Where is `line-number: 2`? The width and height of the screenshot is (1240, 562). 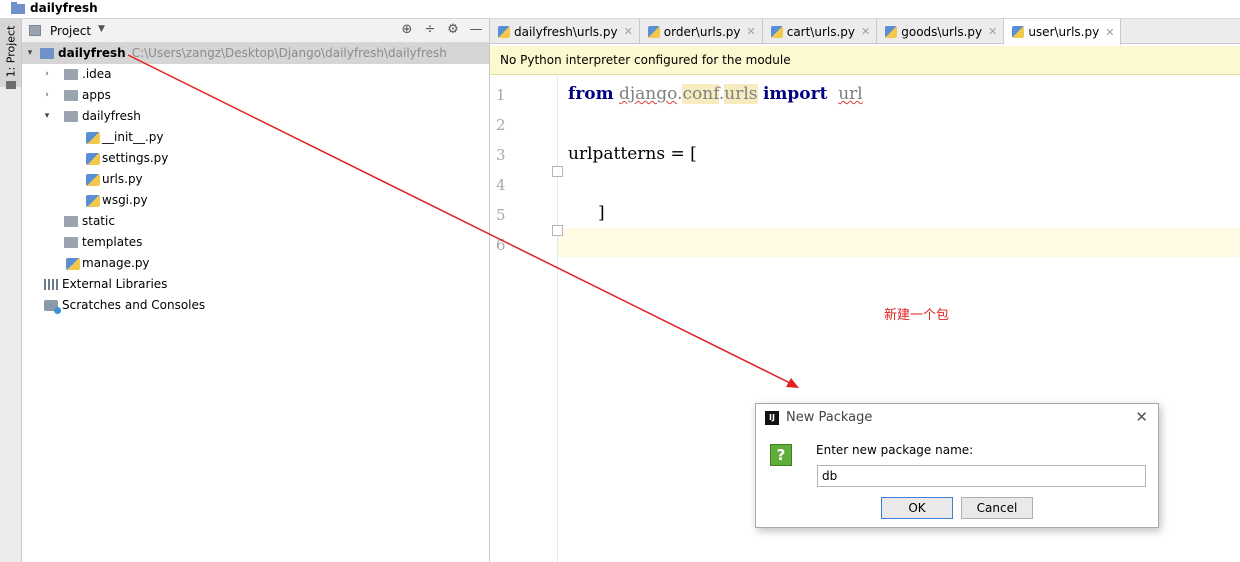
line-number: 2 is located at coordinates (501, 125).